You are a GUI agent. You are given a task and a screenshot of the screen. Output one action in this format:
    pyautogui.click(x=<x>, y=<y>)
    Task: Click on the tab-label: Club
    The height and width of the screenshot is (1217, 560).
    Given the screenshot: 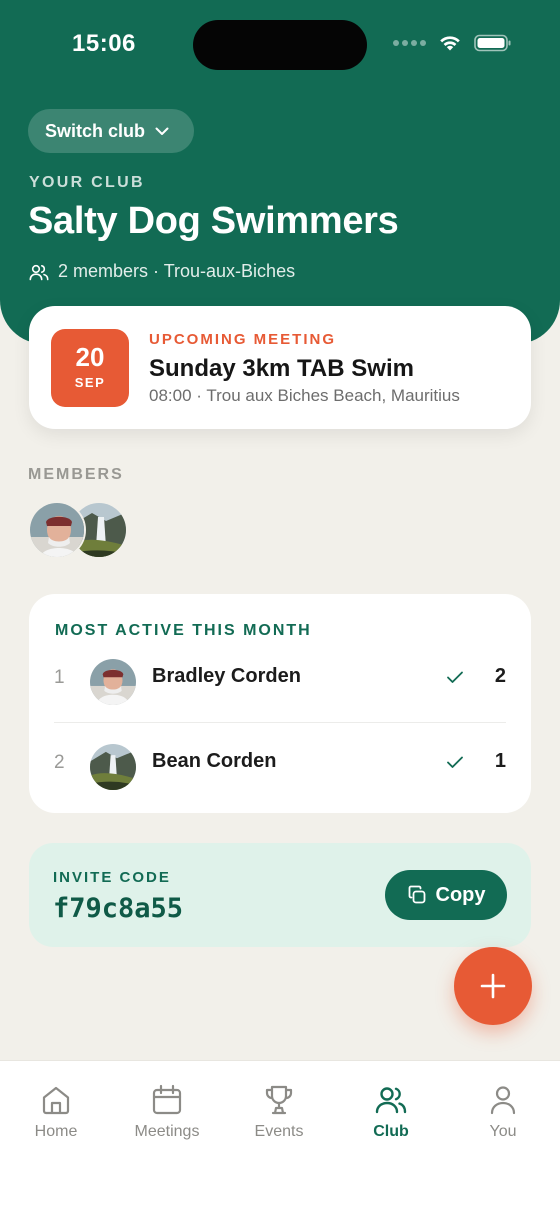 What is the action you would take?
    pyautogui.click(x=391, y=1131)
    